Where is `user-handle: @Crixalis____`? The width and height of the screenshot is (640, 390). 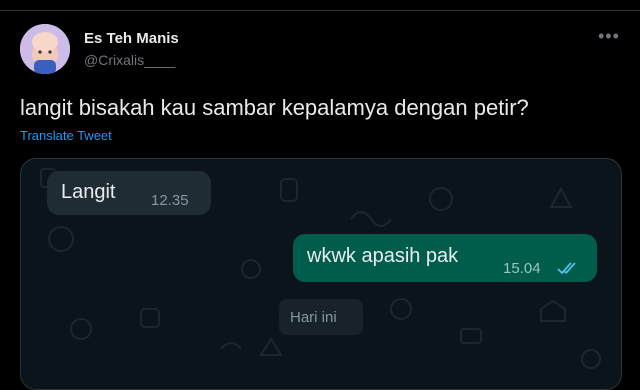 user-handle: @Crixalis____ is located at coordinates (129, 60).